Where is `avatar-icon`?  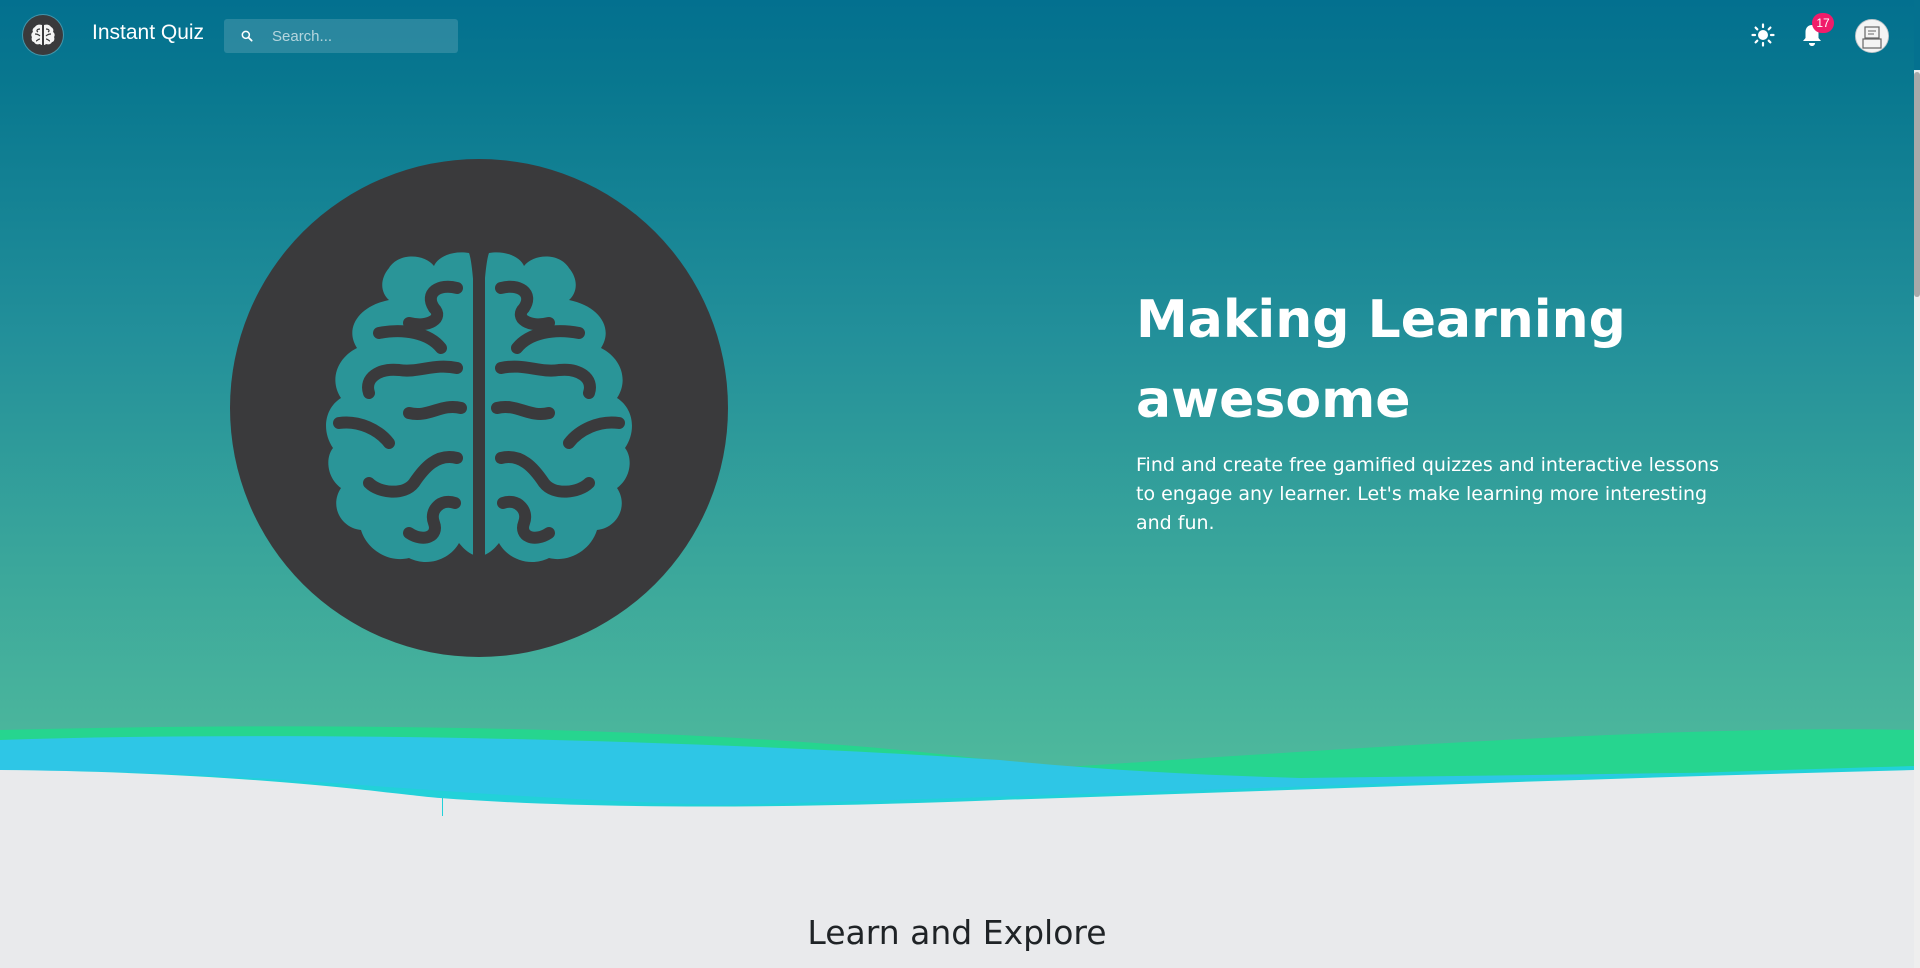 avatar-icon is located at coordinates (1872, 36).